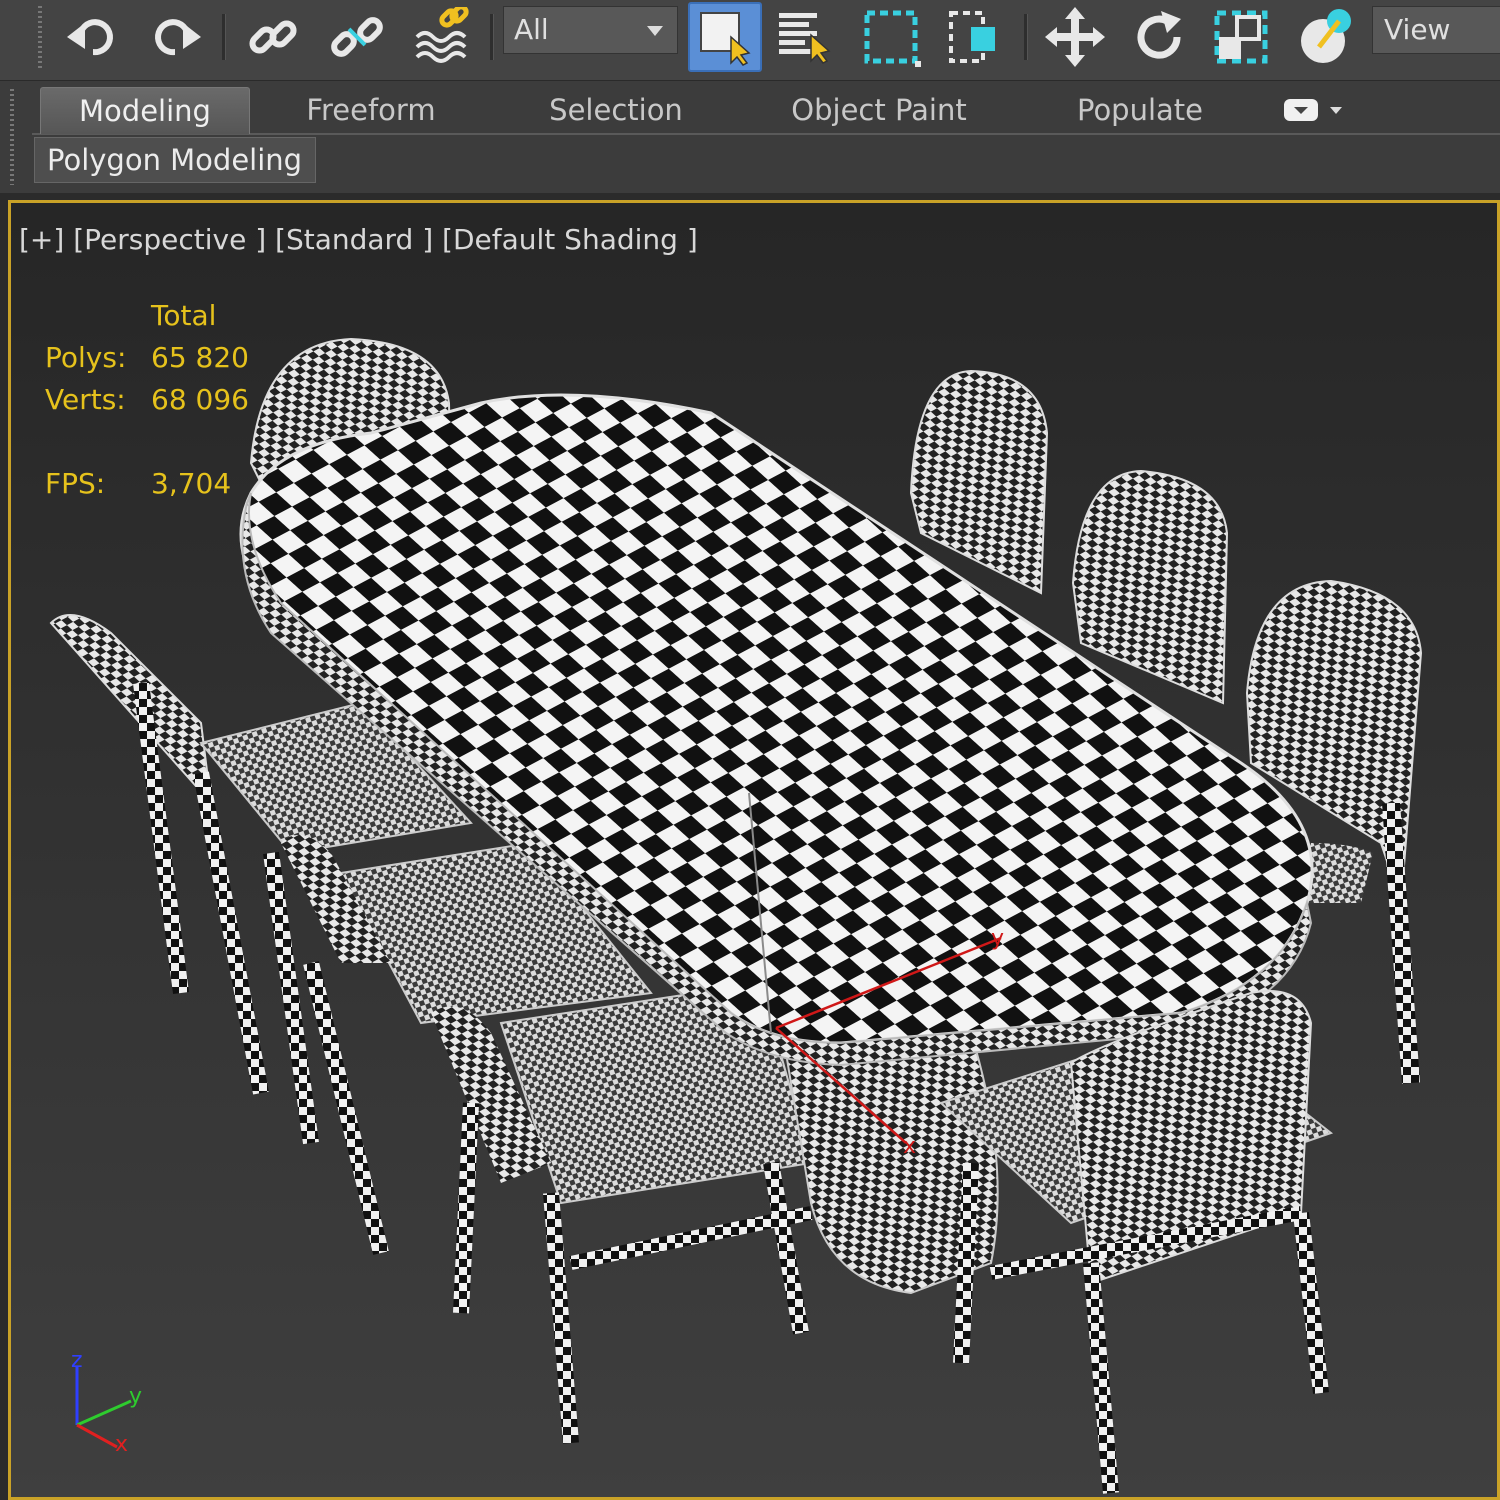 This screenshot has width=1500, height=1500. What do you see at coordinates (997, 938) in the screenshot?
I see `gizmo-y-label: y` at bounding box center [997, 938].